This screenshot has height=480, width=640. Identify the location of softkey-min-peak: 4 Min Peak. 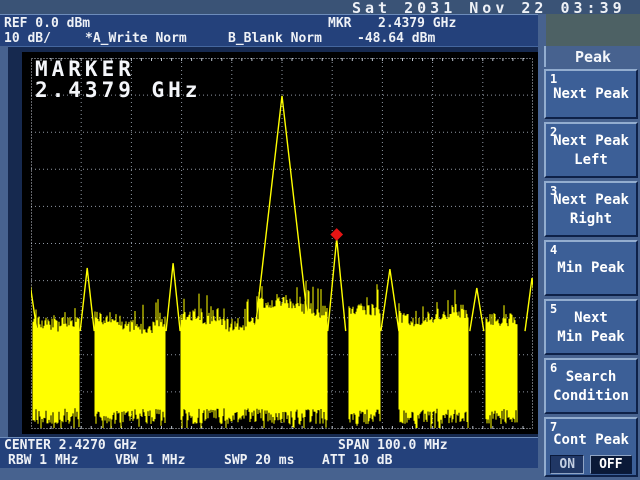
(591, 268).